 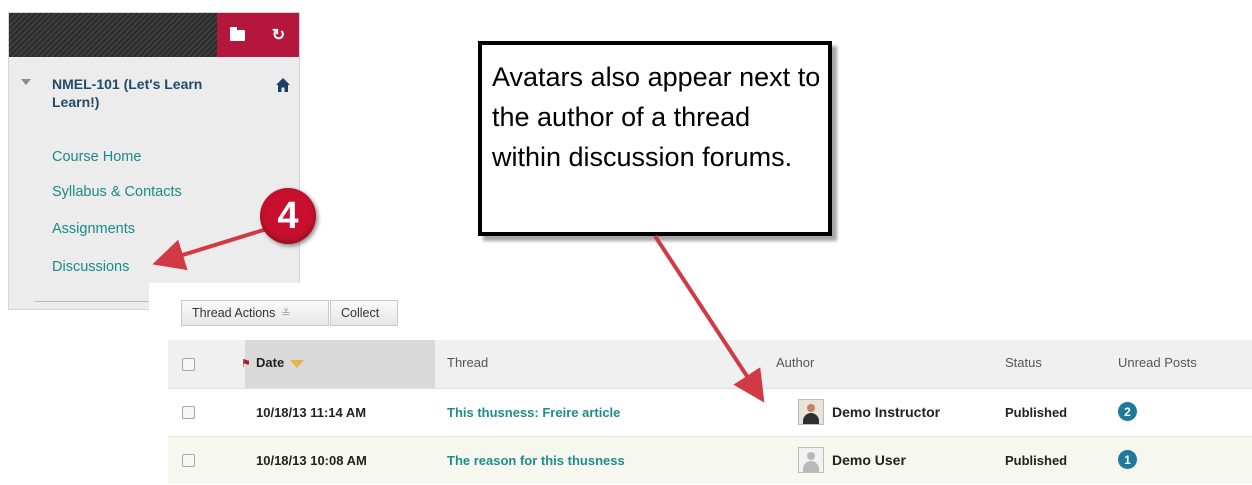 I want to click on row-author: Demo User, so click(x=852, y=460).